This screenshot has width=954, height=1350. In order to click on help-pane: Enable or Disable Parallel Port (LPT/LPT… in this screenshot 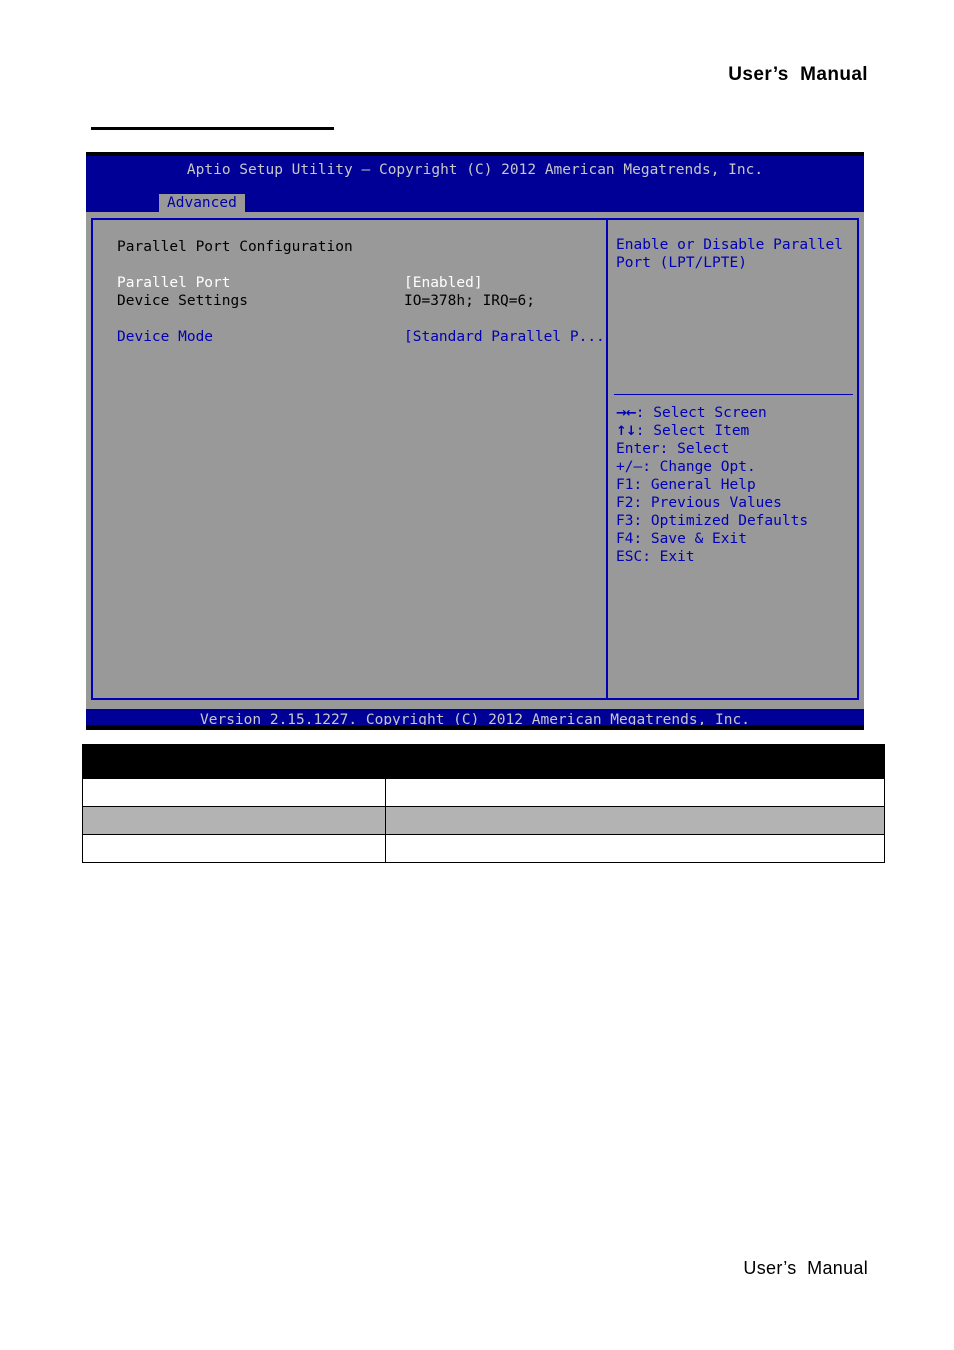, I will do `click(733, 459)`.